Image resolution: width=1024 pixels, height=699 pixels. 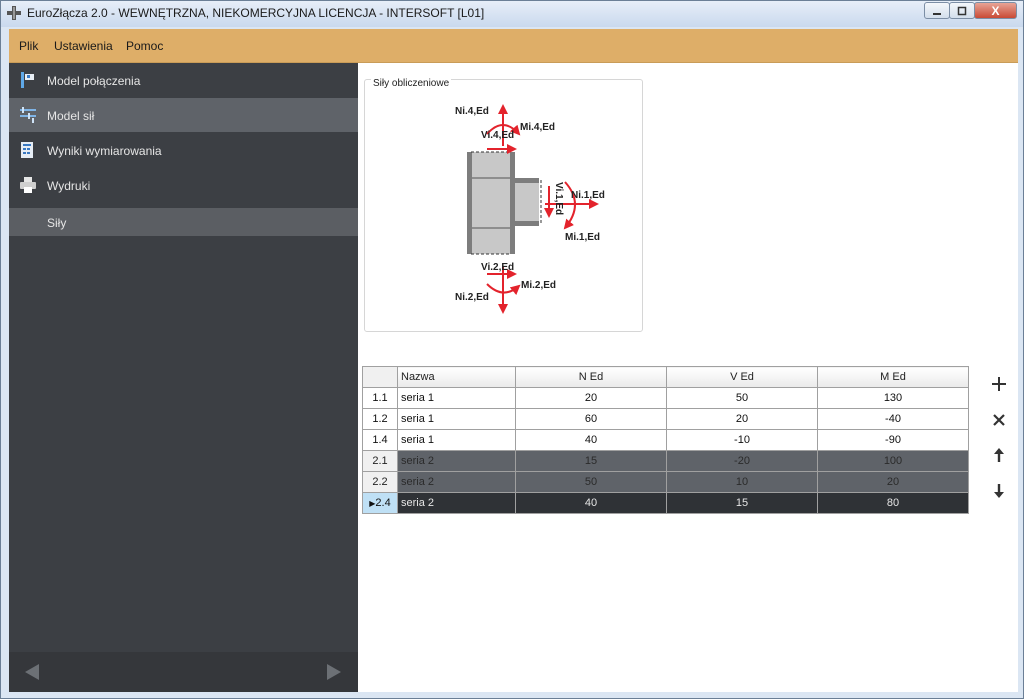 I want to click on minimize-icon, so click(x=937, y=13).